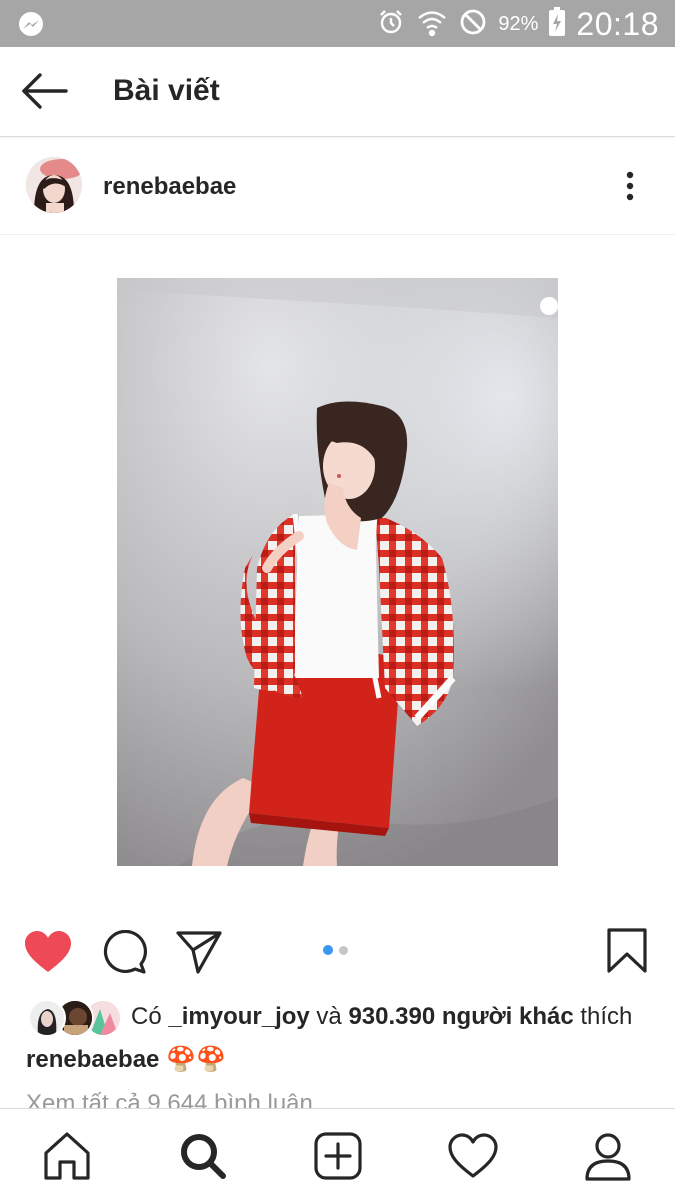 The width and height of the screenshot is (675, 1201). I want to click on post-actions, so click(337, 952).